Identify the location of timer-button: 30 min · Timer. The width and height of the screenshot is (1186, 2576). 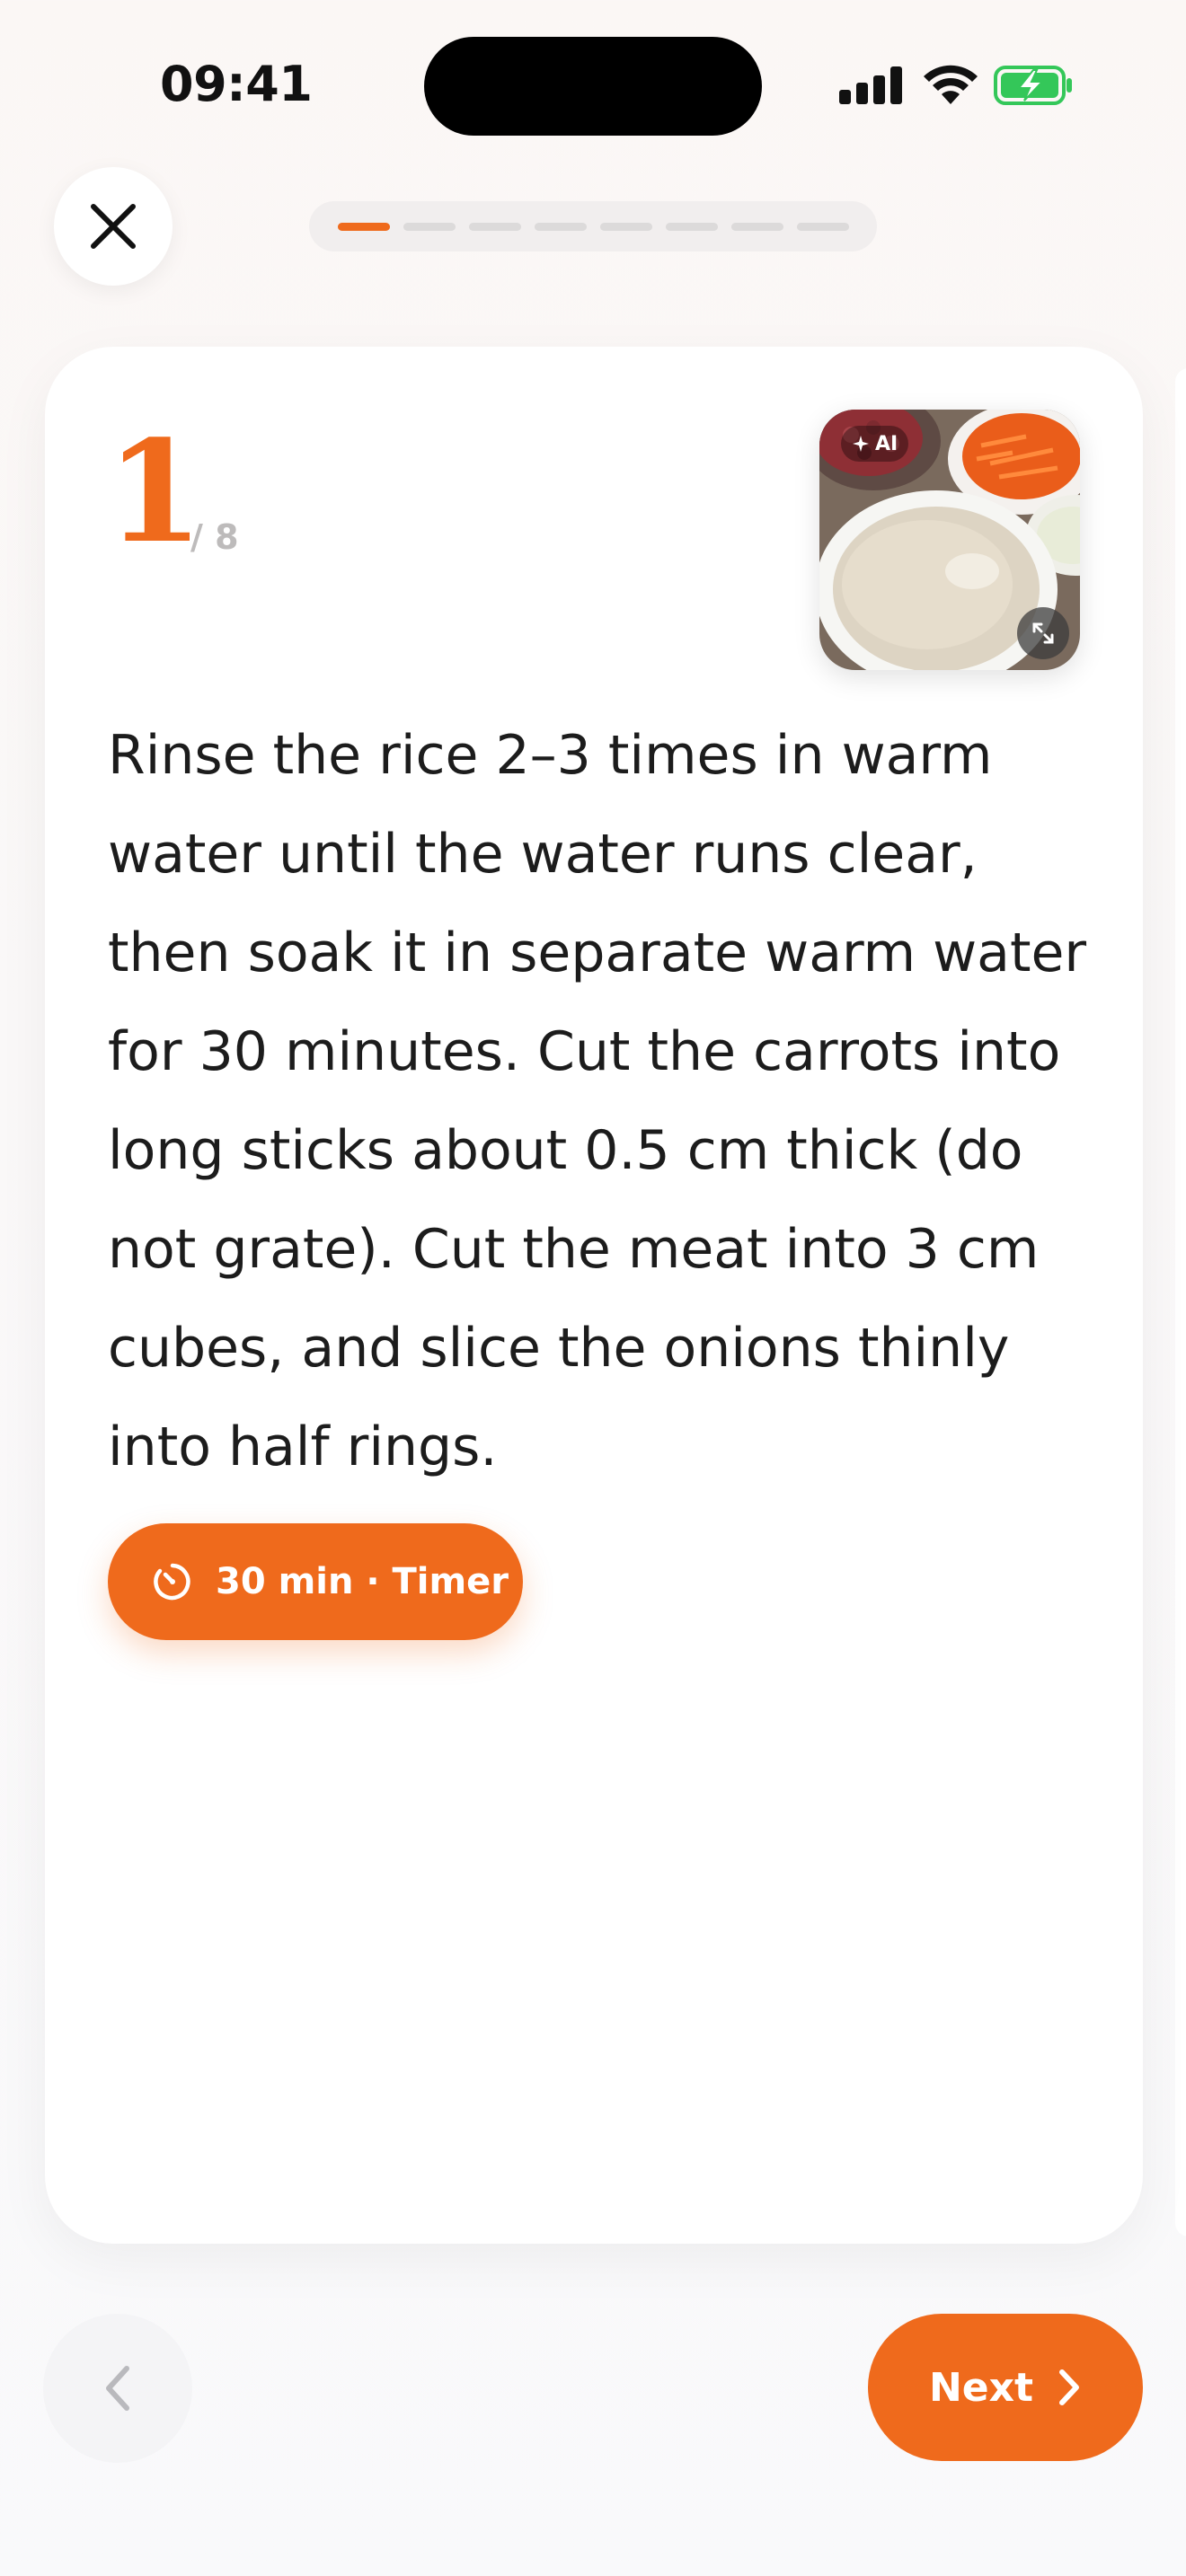
(315, 1581).